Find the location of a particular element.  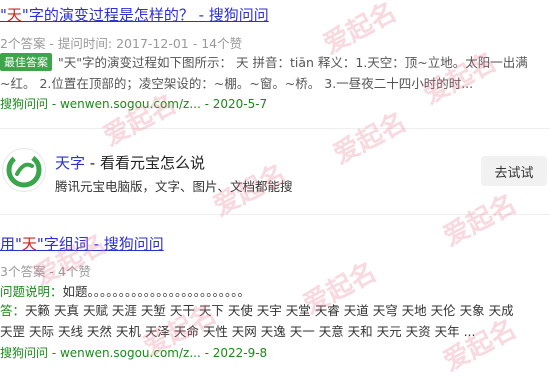

result1-source: 搜狗问问 - wenwen.sogou.com/z... - 2020-5-7 is located at coordinates (133, 103).